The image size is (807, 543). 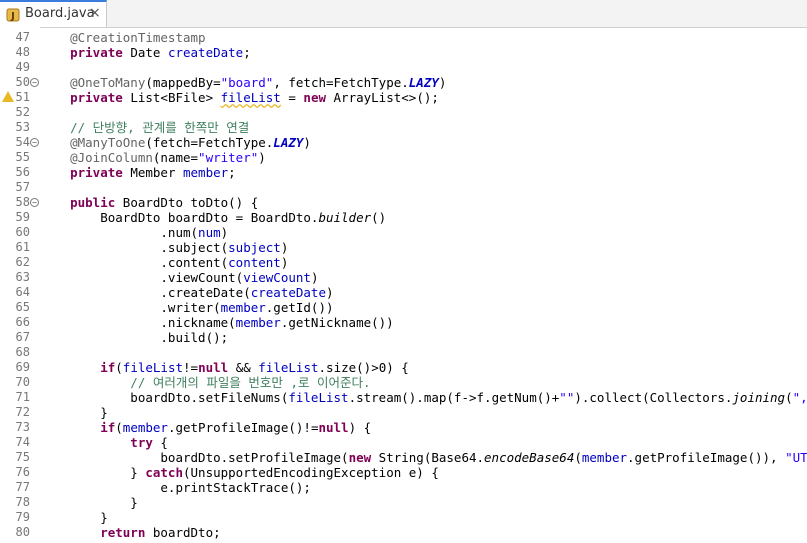 I want to click on code-token: List<BFile>, so click(x=175, y=97).